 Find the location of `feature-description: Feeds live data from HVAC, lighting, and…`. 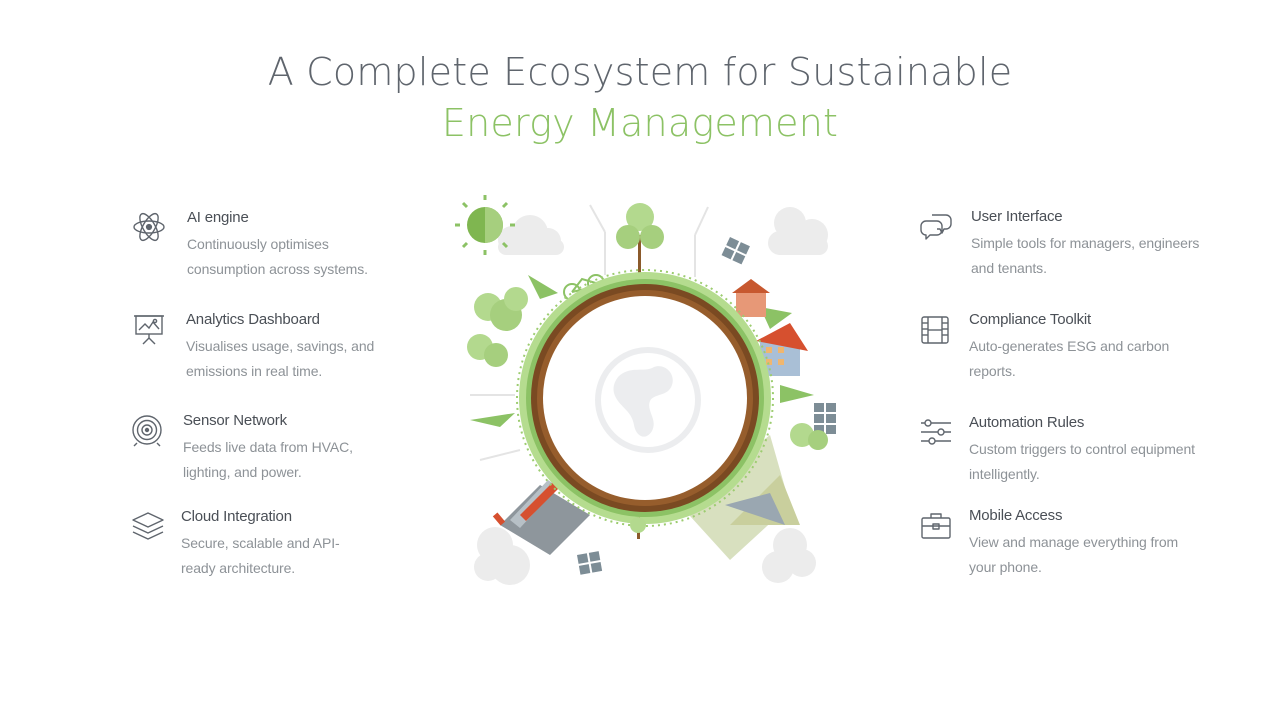

feature-description: Feeds live data from HVAC, lighting, and… is located at coordinates (268, 459).